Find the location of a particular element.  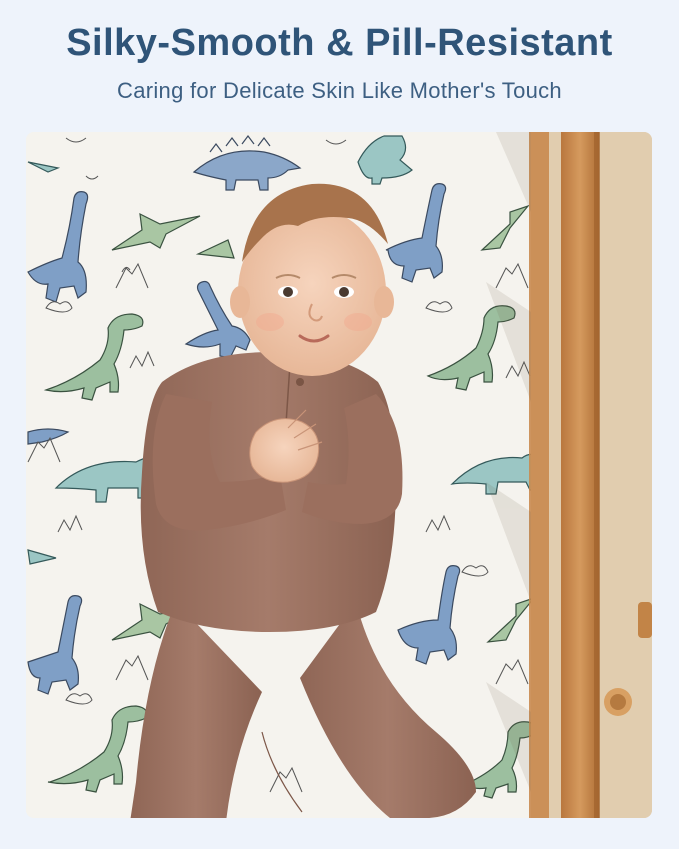

crib-rail-icon is located at coordinates (590, 475).